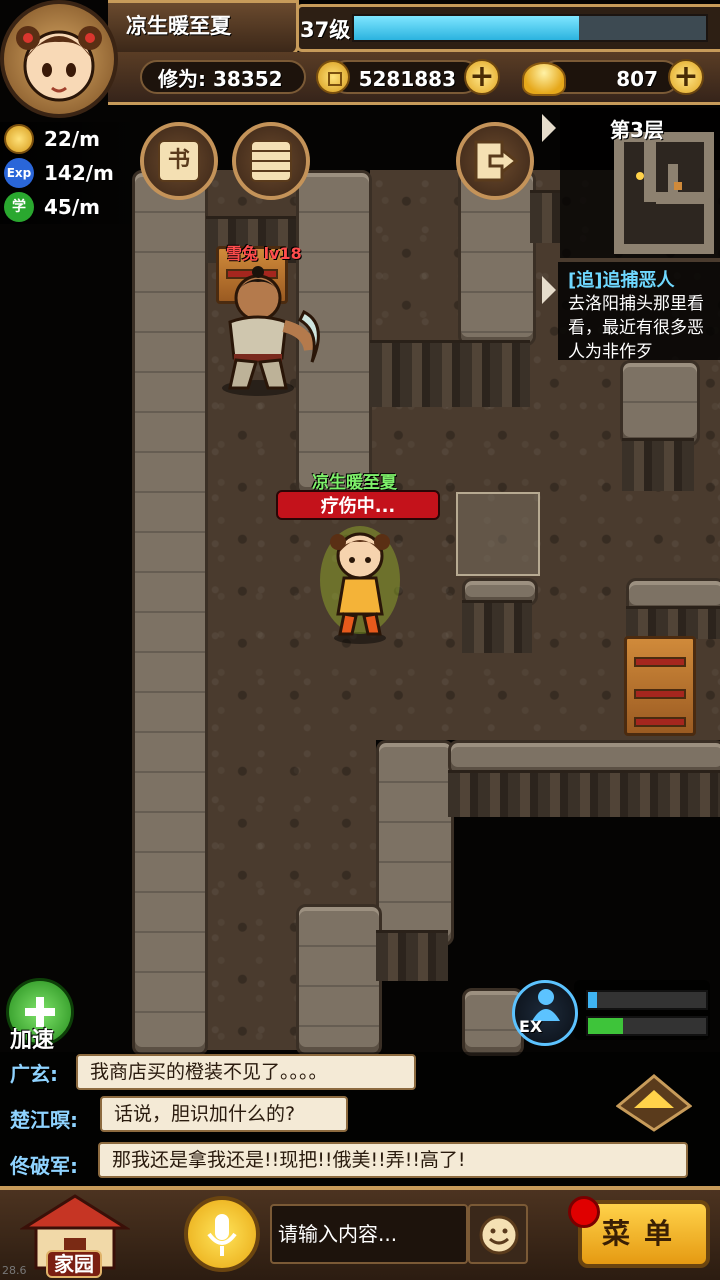 The image size is (720, 1280). Describe the element at coordinates (360, 59) in the screenshot. I see `top-bar: 凉生暖至夏 37级 修为: 38352 5281883 + 807 +` at that location.